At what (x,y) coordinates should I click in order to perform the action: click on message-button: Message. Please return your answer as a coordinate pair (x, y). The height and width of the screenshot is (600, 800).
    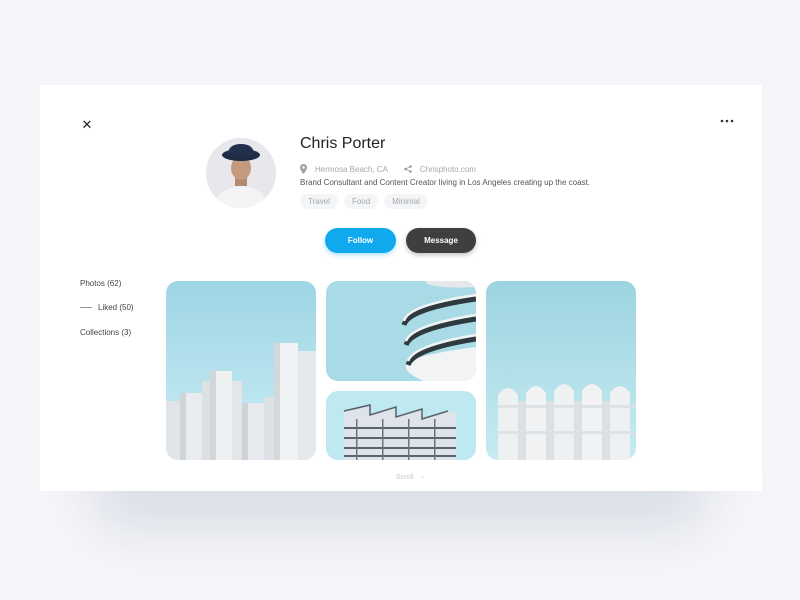
    Looking at the image, I should click on (441, 240).